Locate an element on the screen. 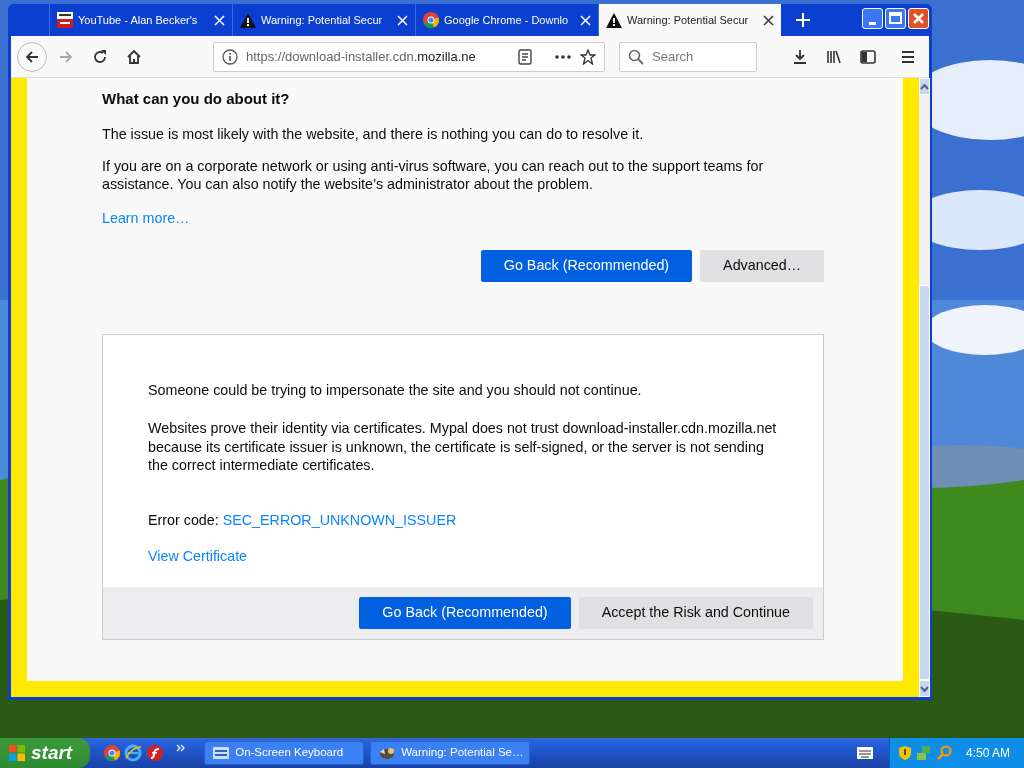 The height and width of the screenshot is (768, 1024). error-code-link: SEC_ERROR_UNKNOWN_ISSUER is located at coordinates (339, 521).